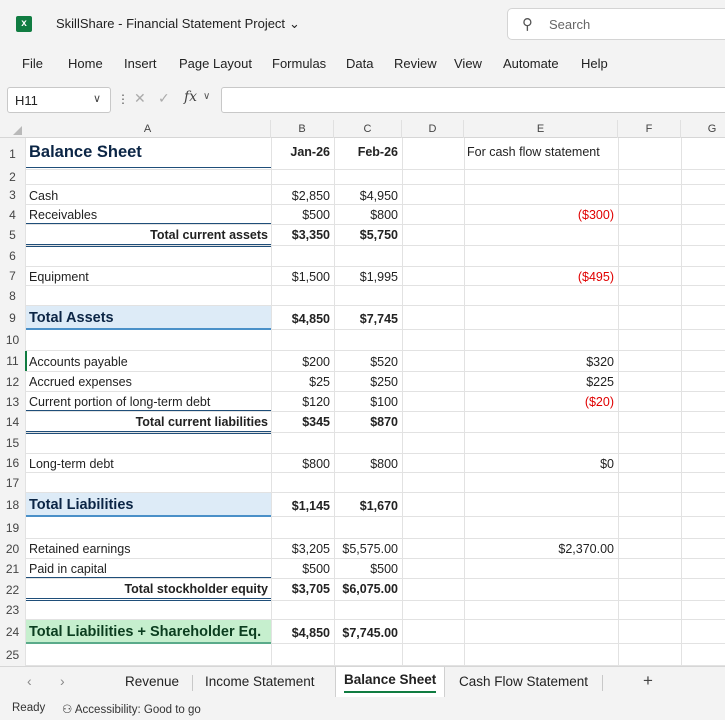  I want to click on add-sheet-icon: +, so click(648, 681).